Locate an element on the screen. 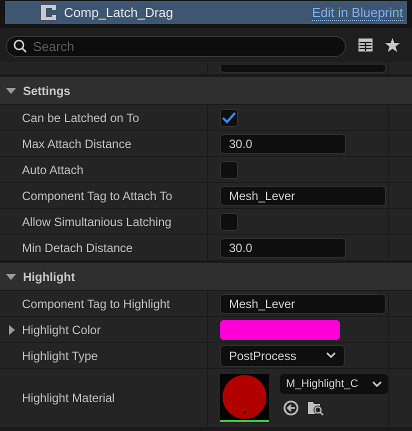 The width and height of the screenshot is (412, 431). checkmark-icon is located at coordinates (229, 118).